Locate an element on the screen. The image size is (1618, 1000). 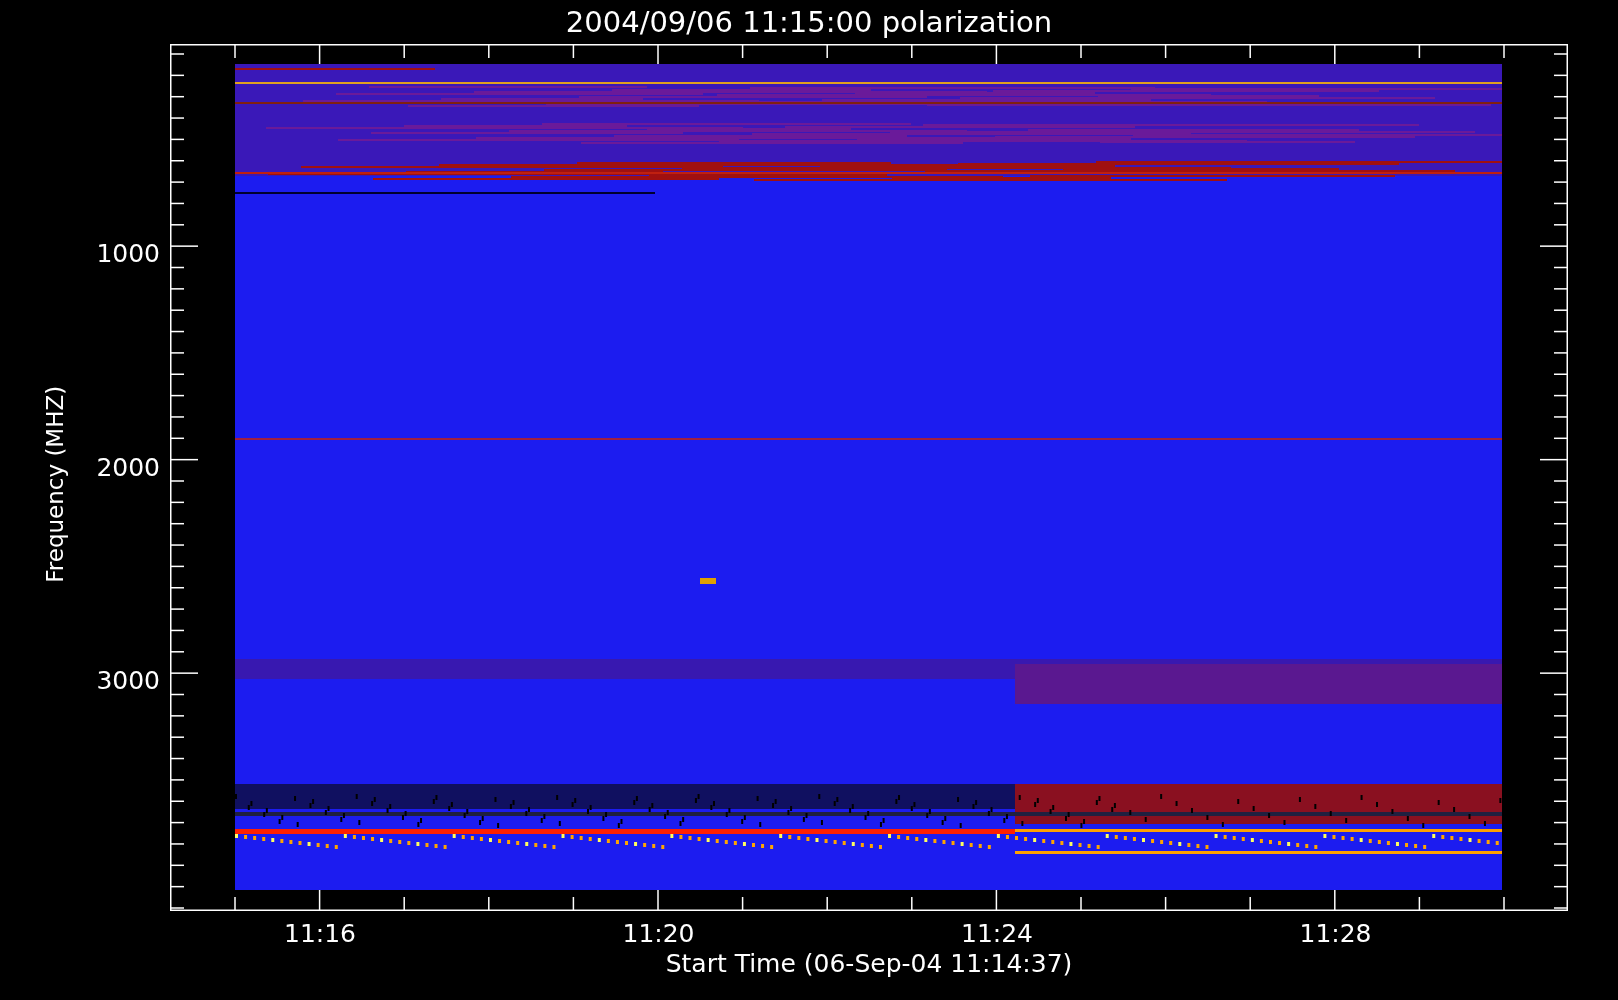
x-tick-label: 11:20 is located at coordinates (658, 933).